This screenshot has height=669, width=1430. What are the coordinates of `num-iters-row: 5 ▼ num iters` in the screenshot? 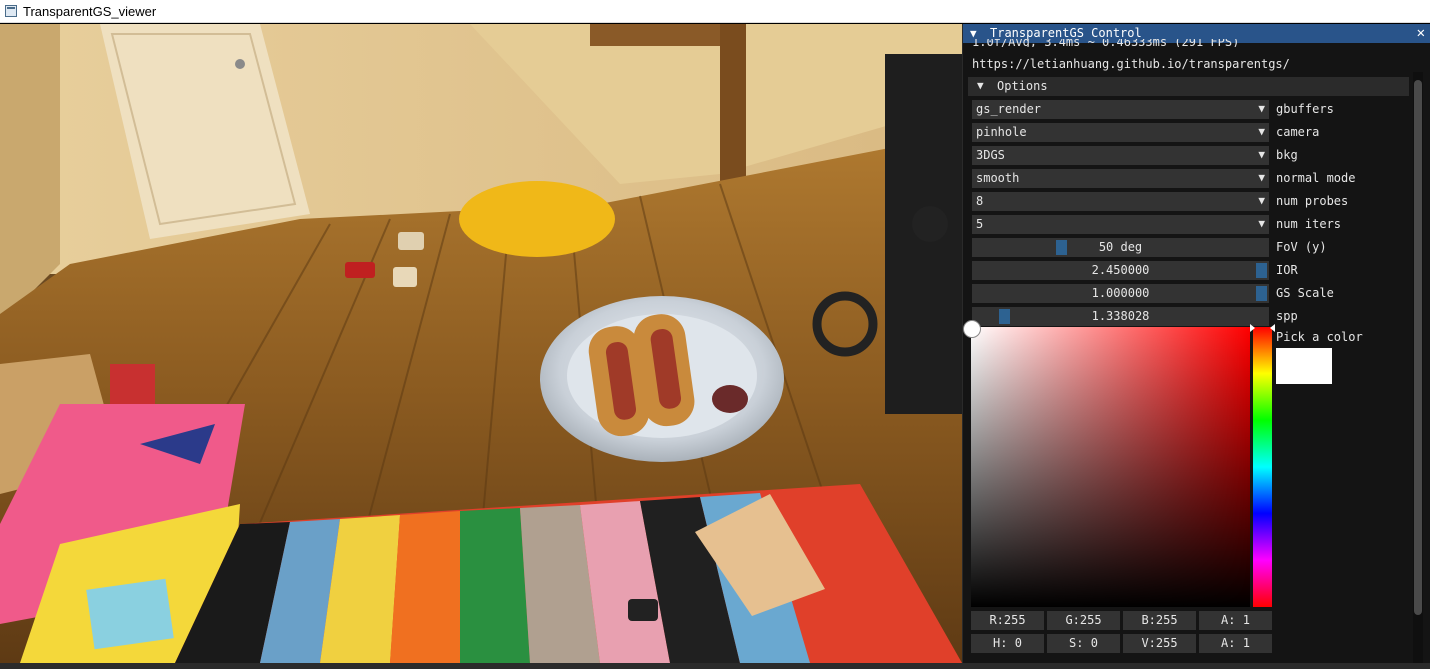 It's located at (1201, 224).